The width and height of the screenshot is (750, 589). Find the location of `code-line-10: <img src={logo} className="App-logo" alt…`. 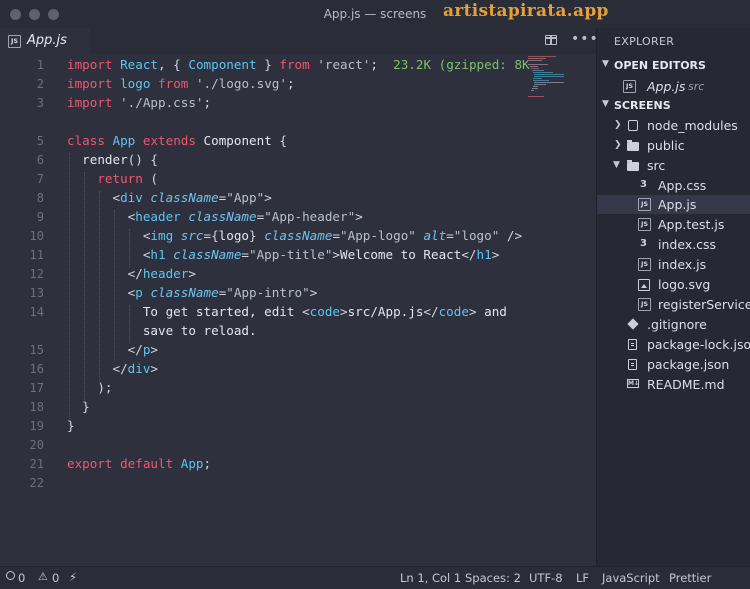

code-line-10: <img src={logo} className="App-logo" alt… is located at coordinates (295, 235).